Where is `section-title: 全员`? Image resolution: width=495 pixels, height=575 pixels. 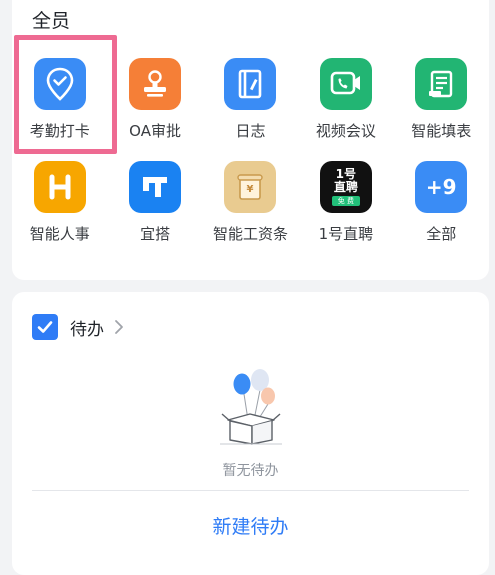
section-title: 全员 is located at coordinates (51, 21).